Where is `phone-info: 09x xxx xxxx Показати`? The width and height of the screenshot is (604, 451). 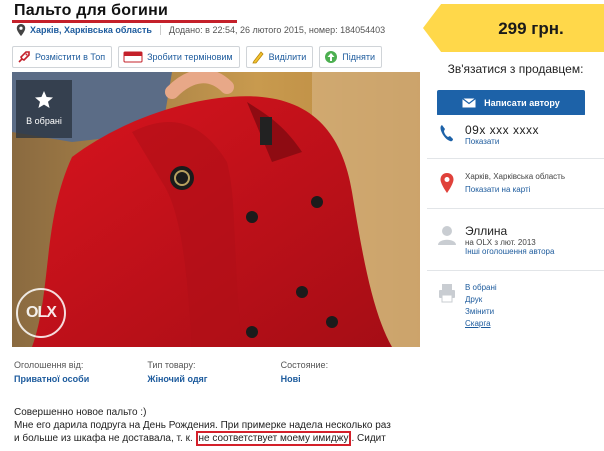
phone-info: 09x xxx xxxx Показати is located at coordinates (502, 134).